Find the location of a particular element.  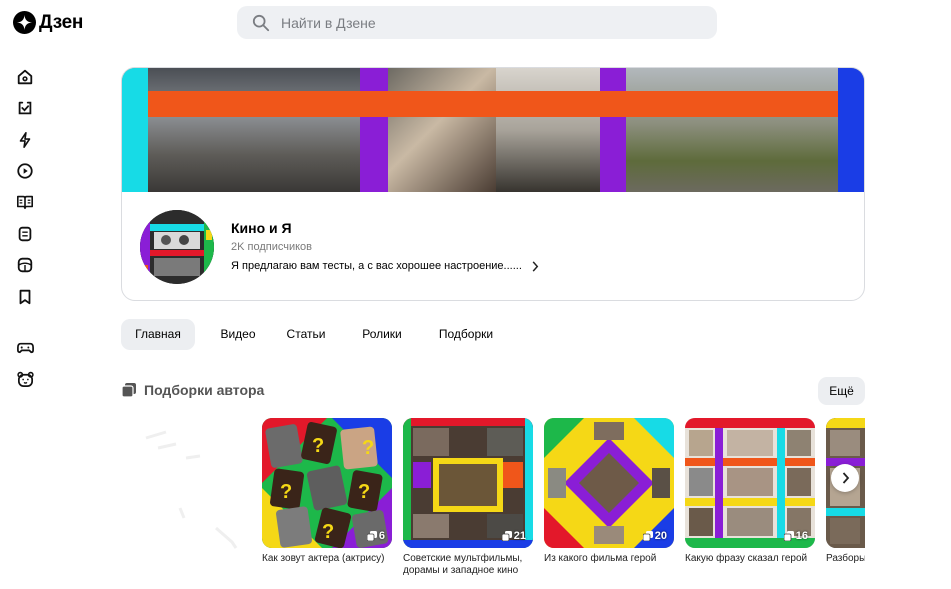

tab-clips: Ролики is located at coordinates (382, 334).